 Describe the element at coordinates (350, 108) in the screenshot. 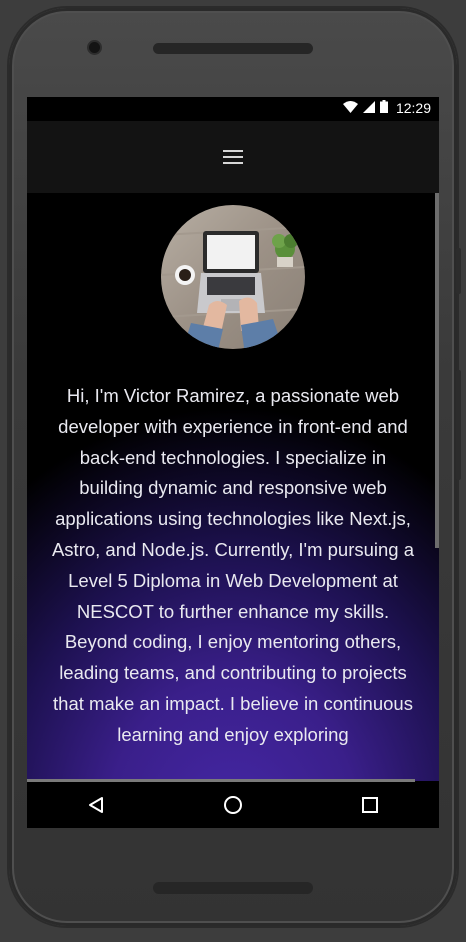

I see `wifi-icon` at that location.